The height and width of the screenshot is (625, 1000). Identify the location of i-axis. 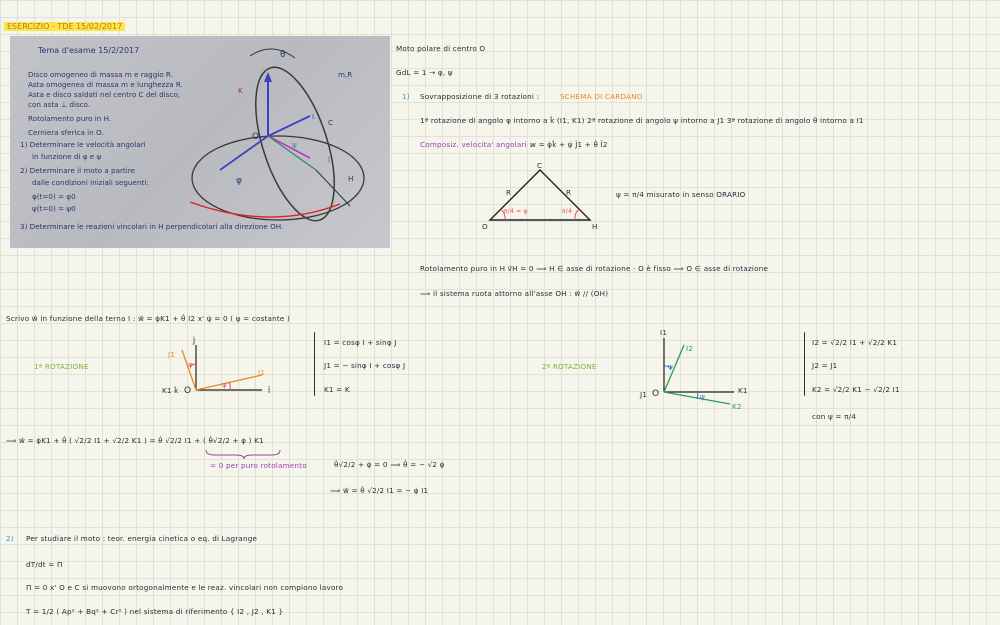
(244, 153).